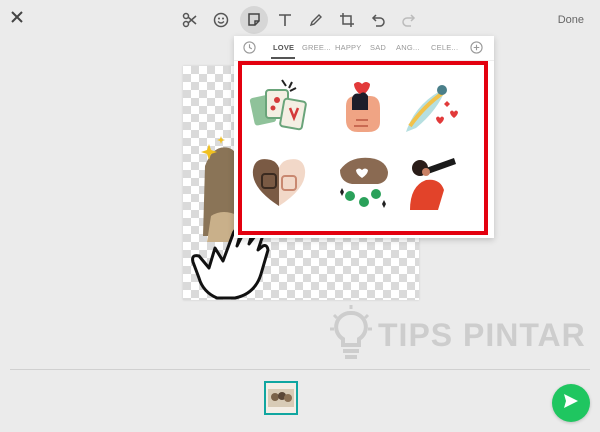 The image size is (600, 432). What do you see at coordinates (476, 50) in the screenshot?
I see `plus-circle-icon` at bounding box center [476, 50].